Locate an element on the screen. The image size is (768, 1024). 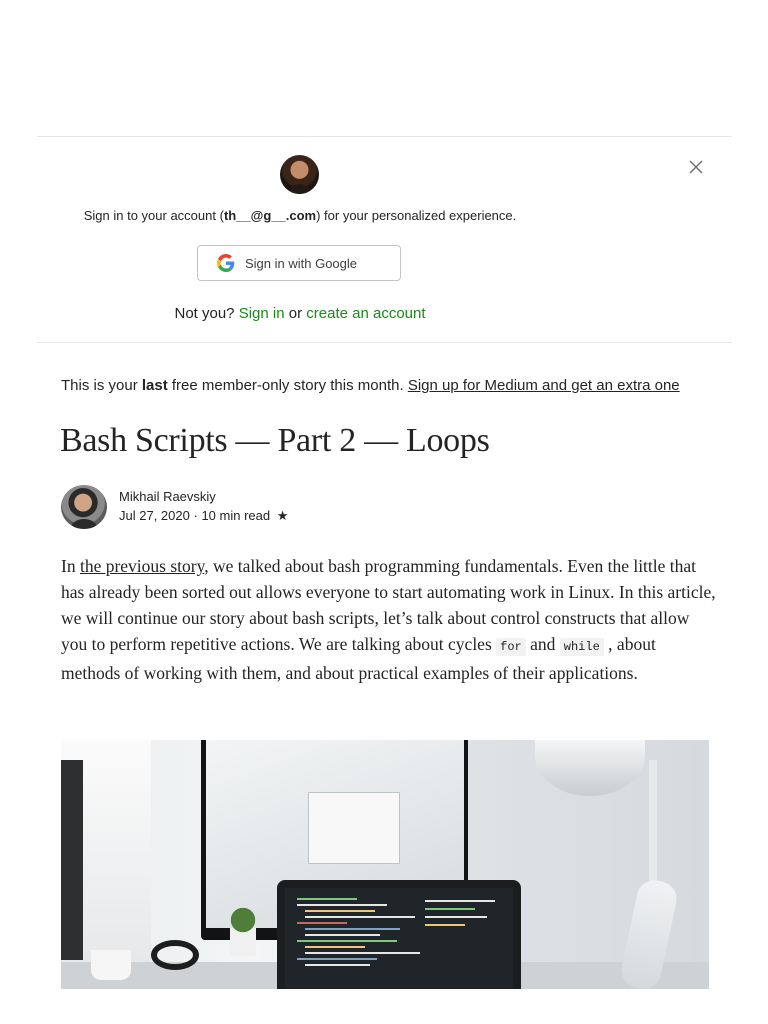
google-signin-button: Sign in with Google is located at coordinates (299, 263).